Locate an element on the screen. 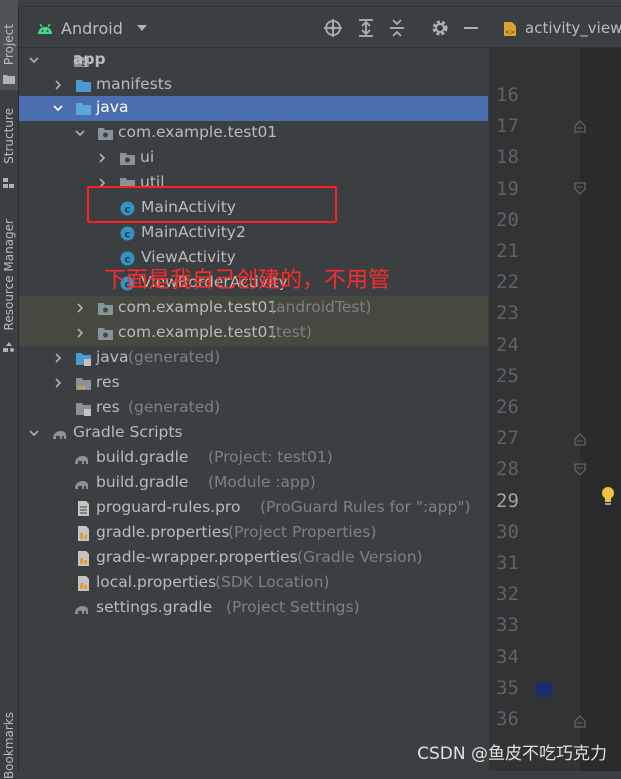 This screenshot has width=621, height=779. structure-tab-label: Structure is located at coordinates (9, 136).